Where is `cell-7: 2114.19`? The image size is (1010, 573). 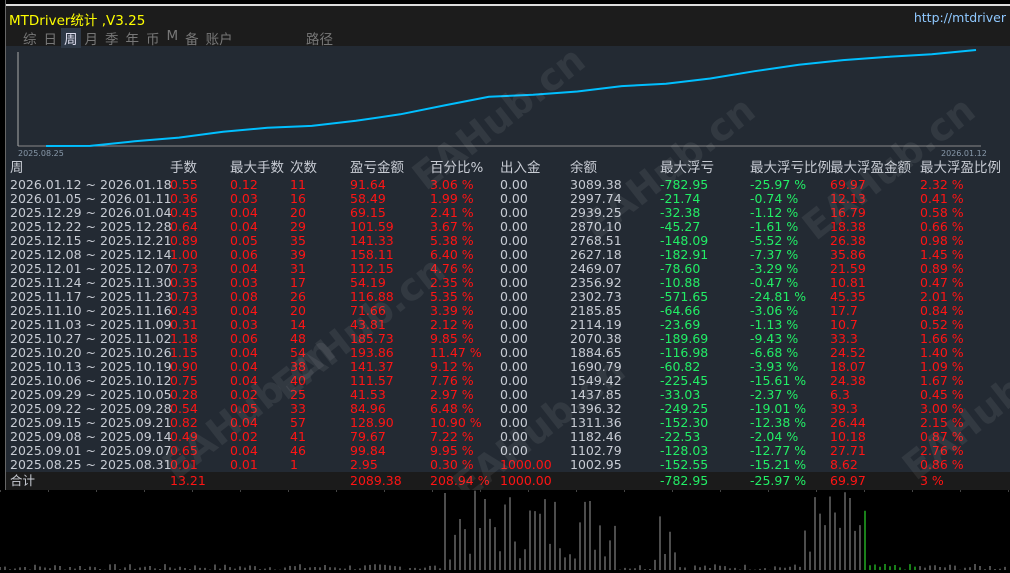 cell-7: 2114.19 is located at coordinates (596, 324).